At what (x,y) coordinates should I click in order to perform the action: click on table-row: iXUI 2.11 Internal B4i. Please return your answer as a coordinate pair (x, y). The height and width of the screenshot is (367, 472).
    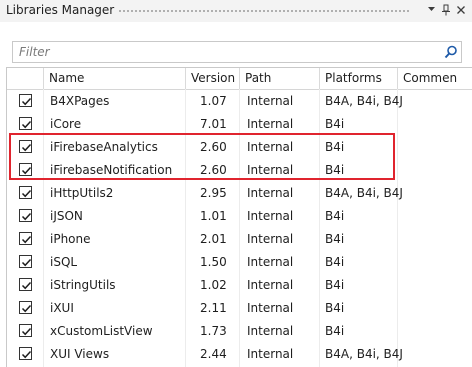
    Looking at the image, I should click on (239, 308).